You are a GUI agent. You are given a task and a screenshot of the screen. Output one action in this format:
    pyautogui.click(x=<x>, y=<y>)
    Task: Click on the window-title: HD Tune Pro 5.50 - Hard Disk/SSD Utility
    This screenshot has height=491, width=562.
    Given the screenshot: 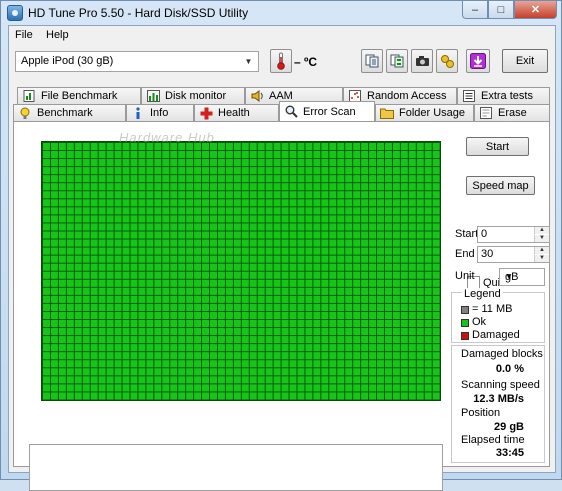 What is the action you would take?
    pyautogui.click(x=138, y=13)
    